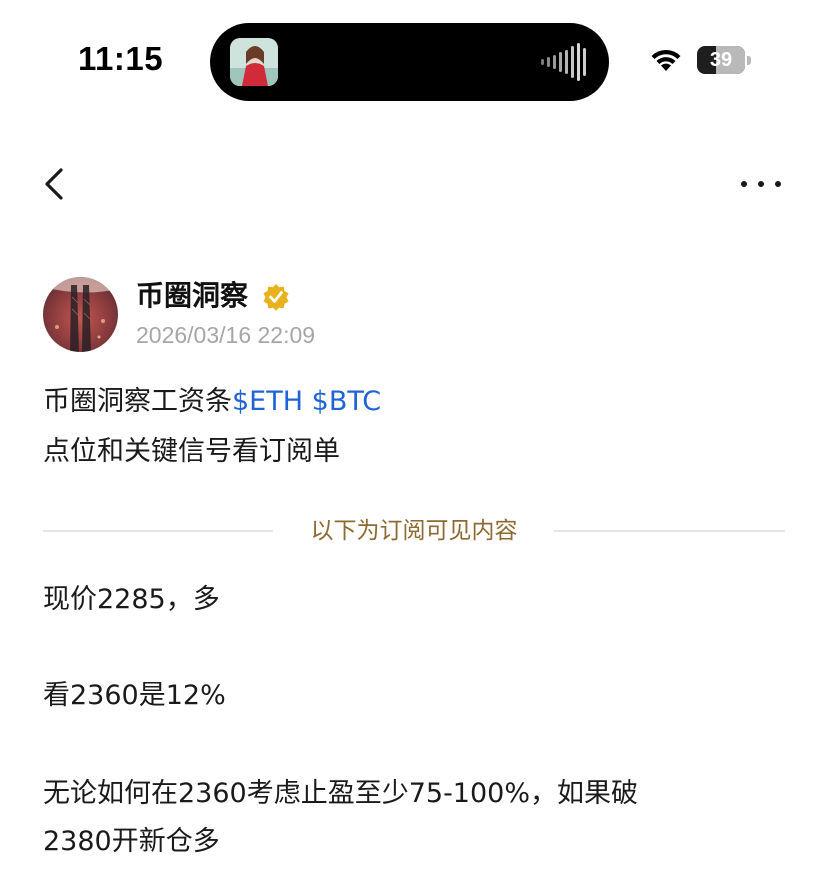 The image size is (828, 892). I want to click on more-options-button, so click(760, 184).